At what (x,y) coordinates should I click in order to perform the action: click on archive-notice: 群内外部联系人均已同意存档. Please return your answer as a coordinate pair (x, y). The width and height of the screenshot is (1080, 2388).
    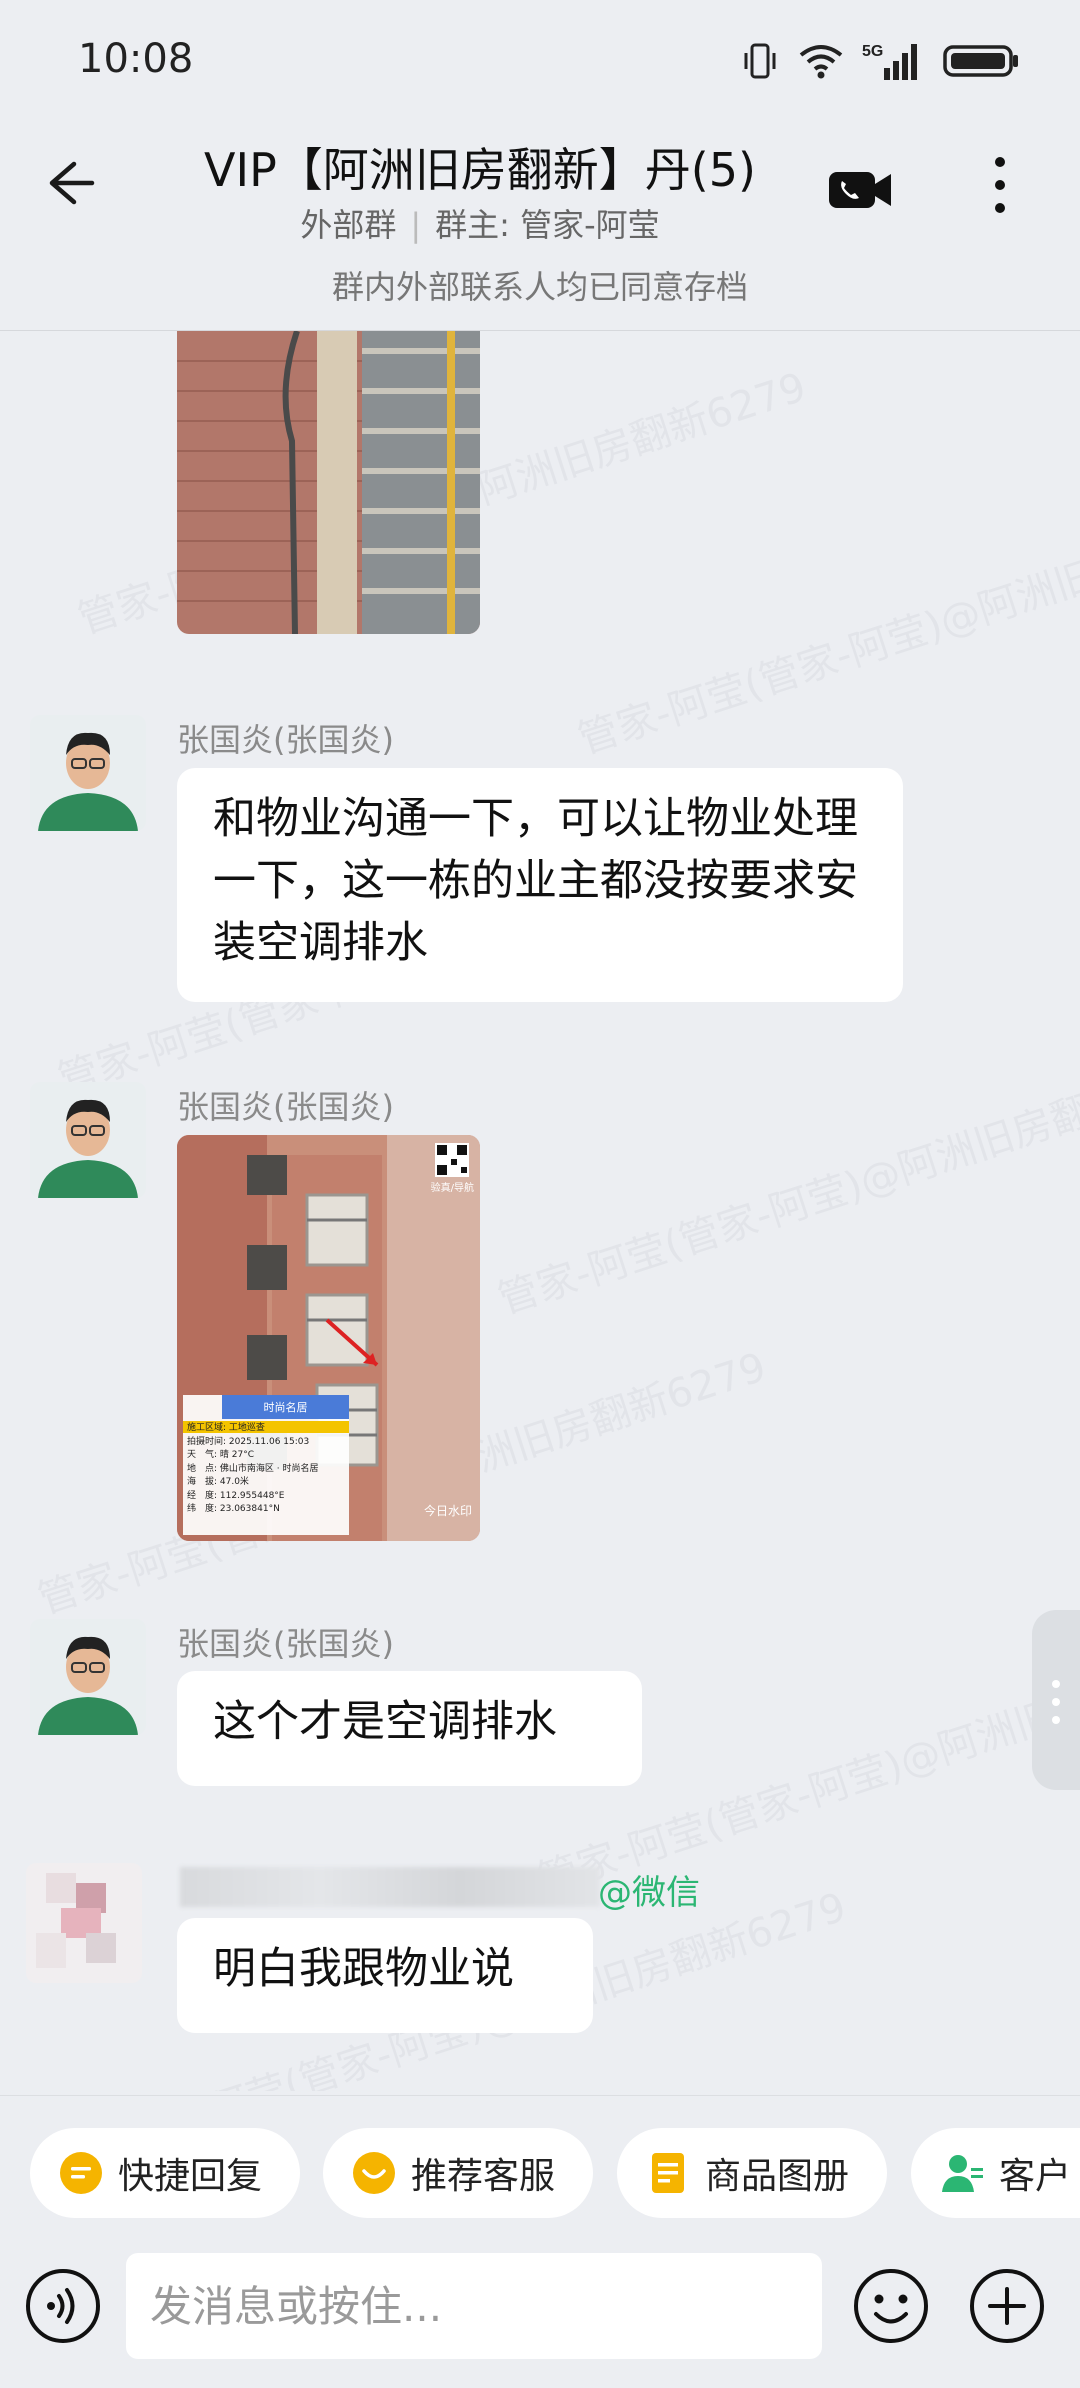
    Looking at the image, I should click on (539, 287).